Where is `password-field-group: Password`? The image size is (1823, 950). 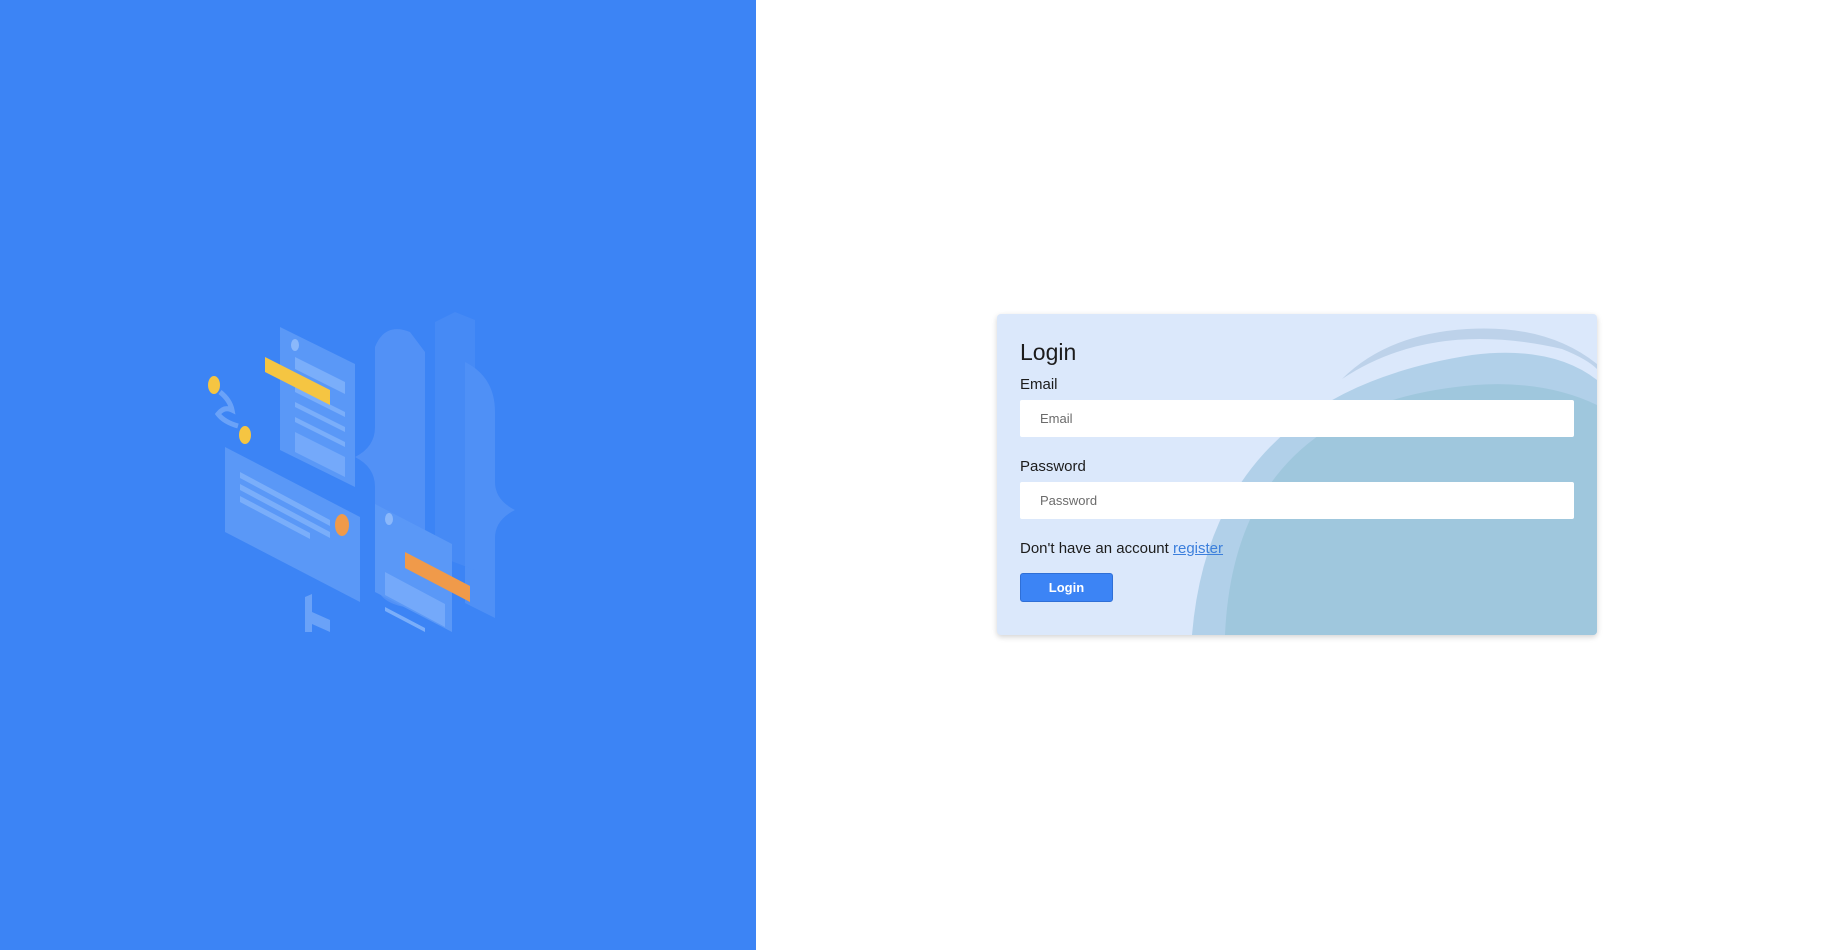
password-field-group: Password is located at coordinates (1297, 488).